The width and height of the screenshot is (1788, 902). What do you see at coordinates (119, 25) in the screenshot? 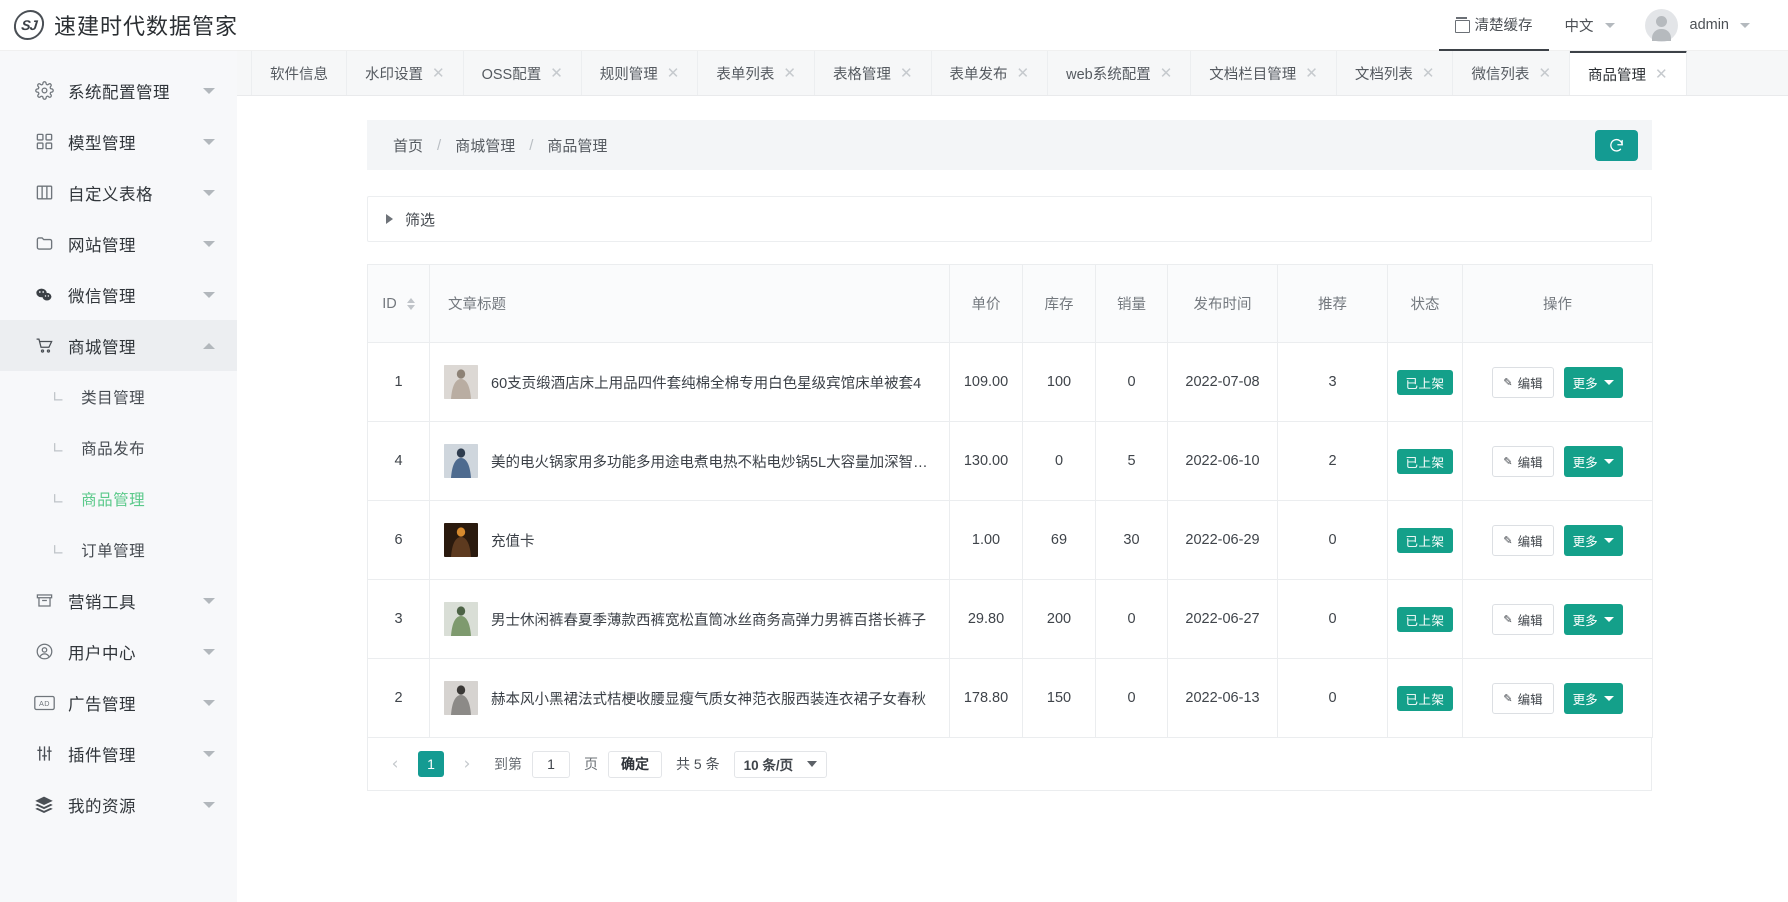
I see `brand: SJ 速建时代数据管家` at bounding box center [119, 25].